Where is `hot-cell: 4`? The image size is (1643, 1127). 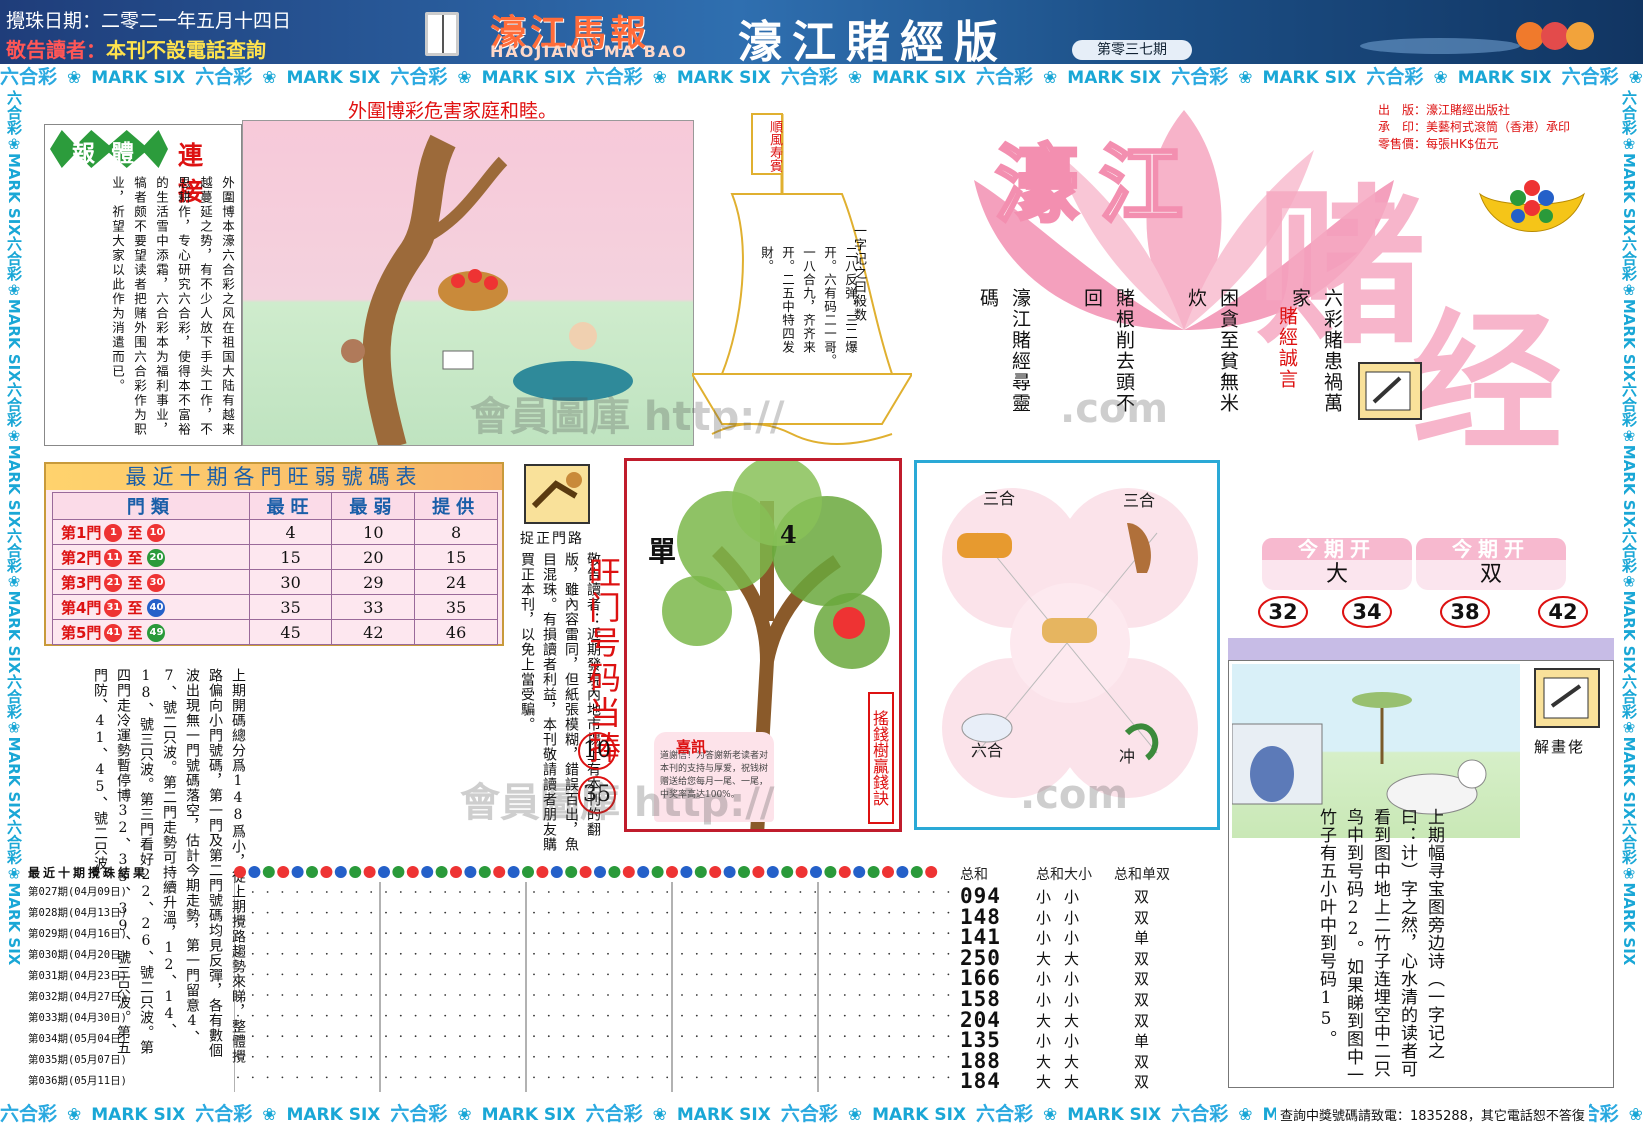
hot-cell: 4 is located at coordinates (290, 532).